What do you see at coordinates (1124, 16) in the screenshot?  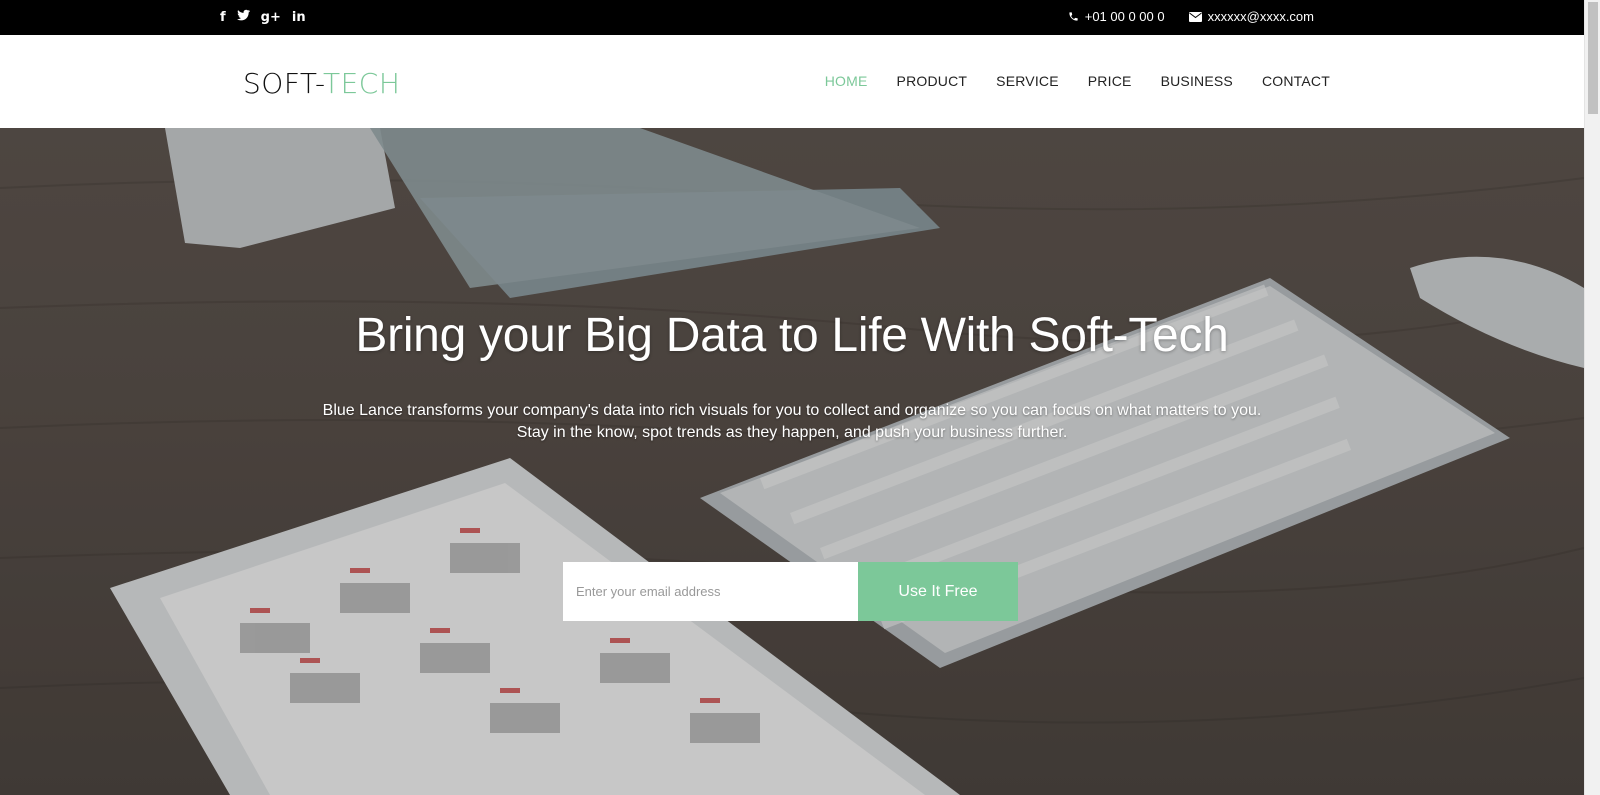 I see `phone-number: +01 00 0 00 0` at bounding box center [1124, 16].